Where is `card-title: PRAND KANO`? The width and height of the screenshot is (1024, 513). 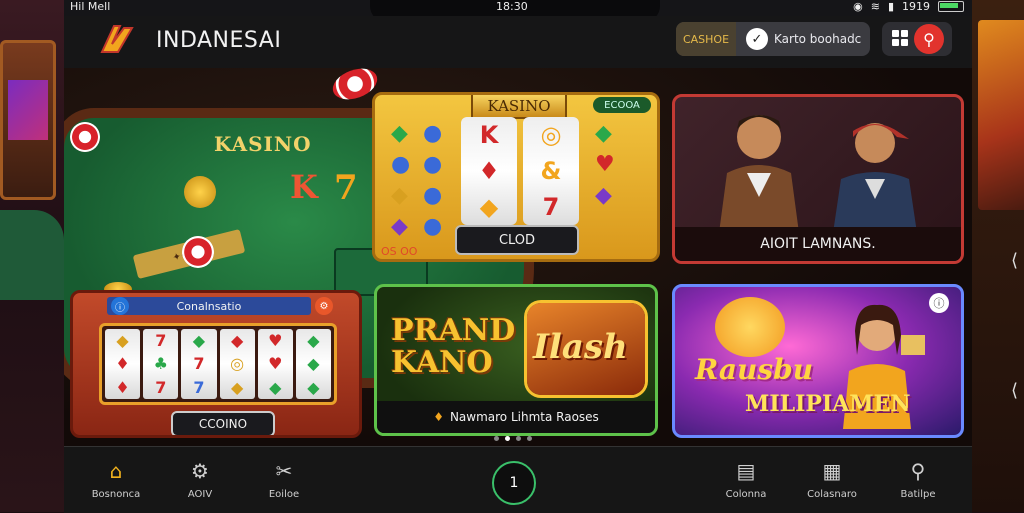 card-title: PRAND KANO is located at coordinates (453, 346).